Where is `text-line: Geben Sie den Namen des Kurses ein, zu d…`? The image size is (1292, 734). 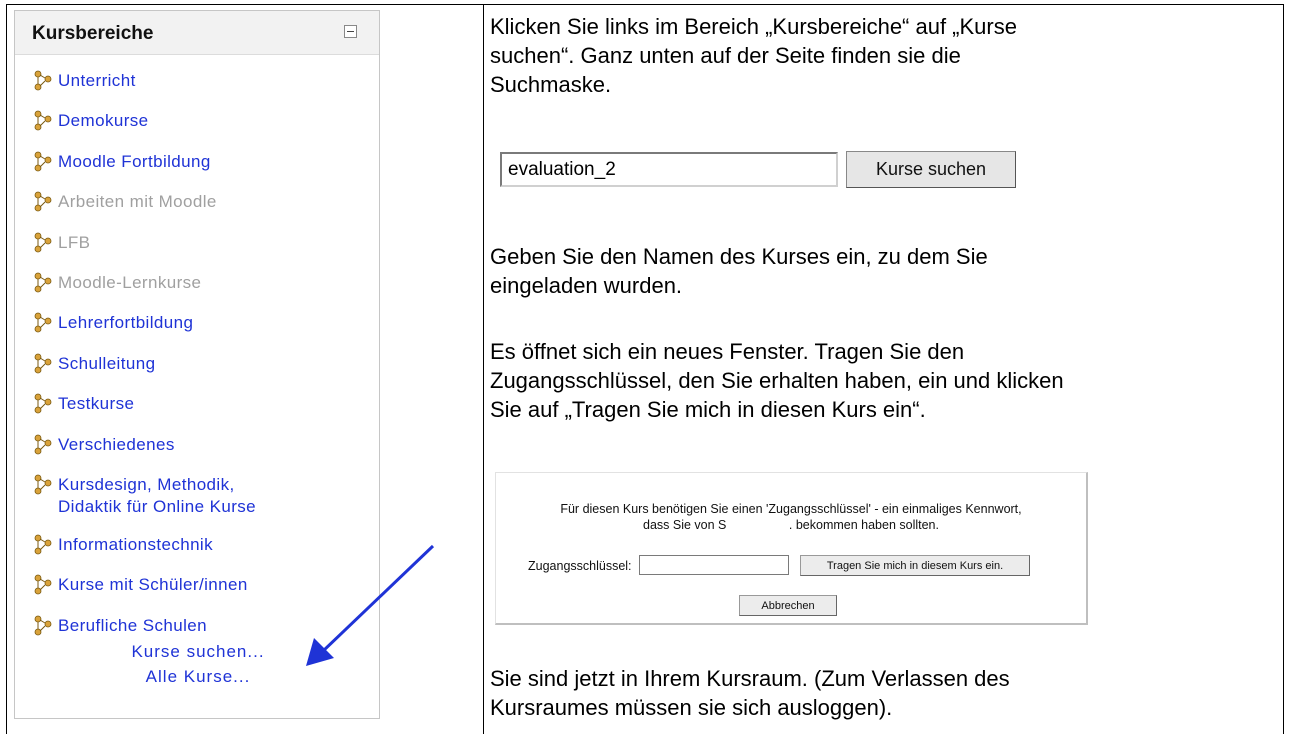 text-line: Geben Sie den Namen des Kurses ein, zu d… is located at coordinates (739, 256).